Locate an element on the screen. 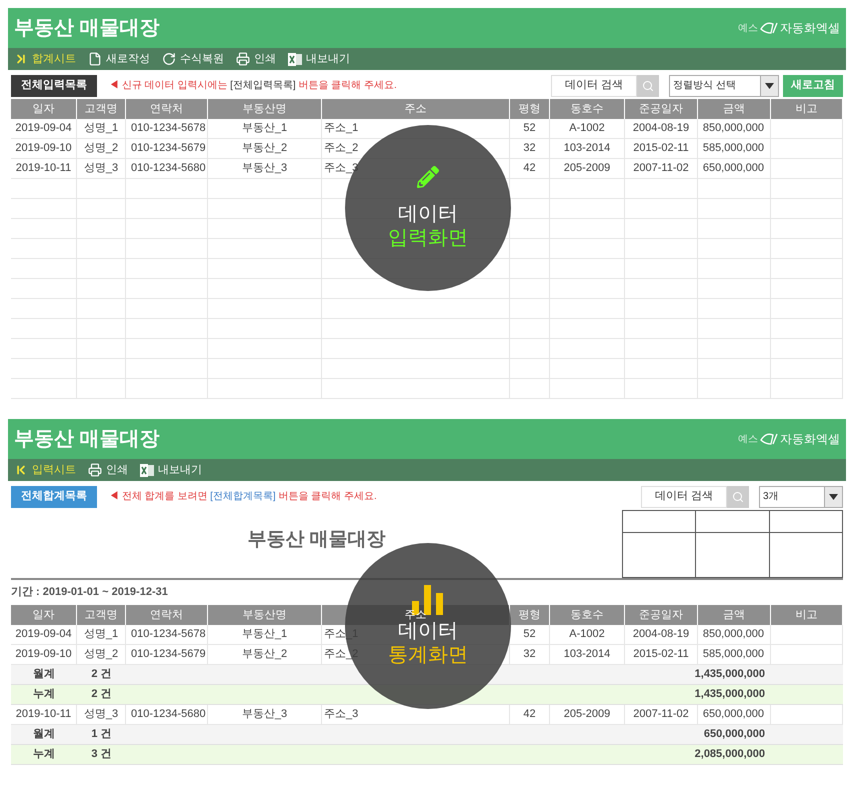 The image size is (854, 793). column-header: 고객명 is located at coordinates (101, 109).